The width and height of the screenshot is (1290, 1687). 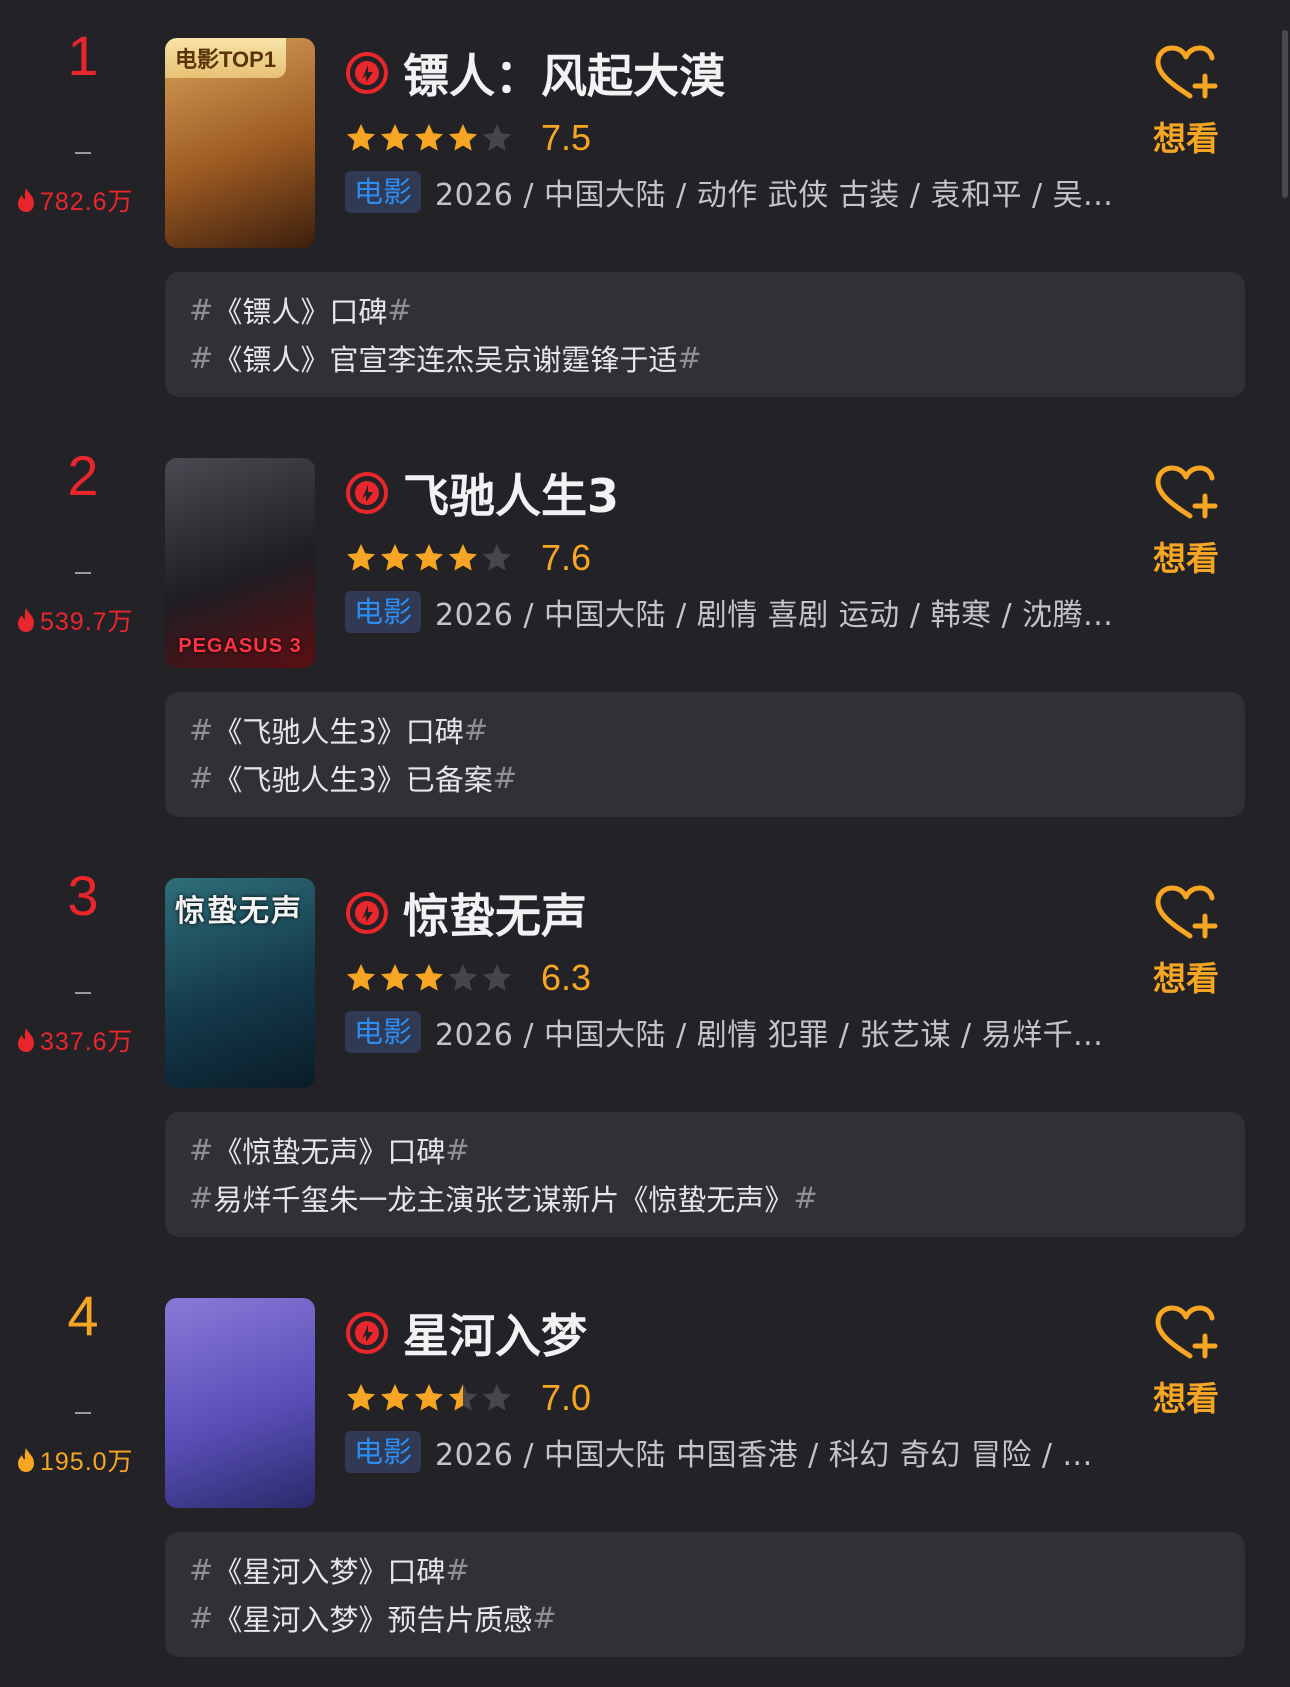 I want to click on movie-poster: PEGASUS 3, so click(x=240, y=563).